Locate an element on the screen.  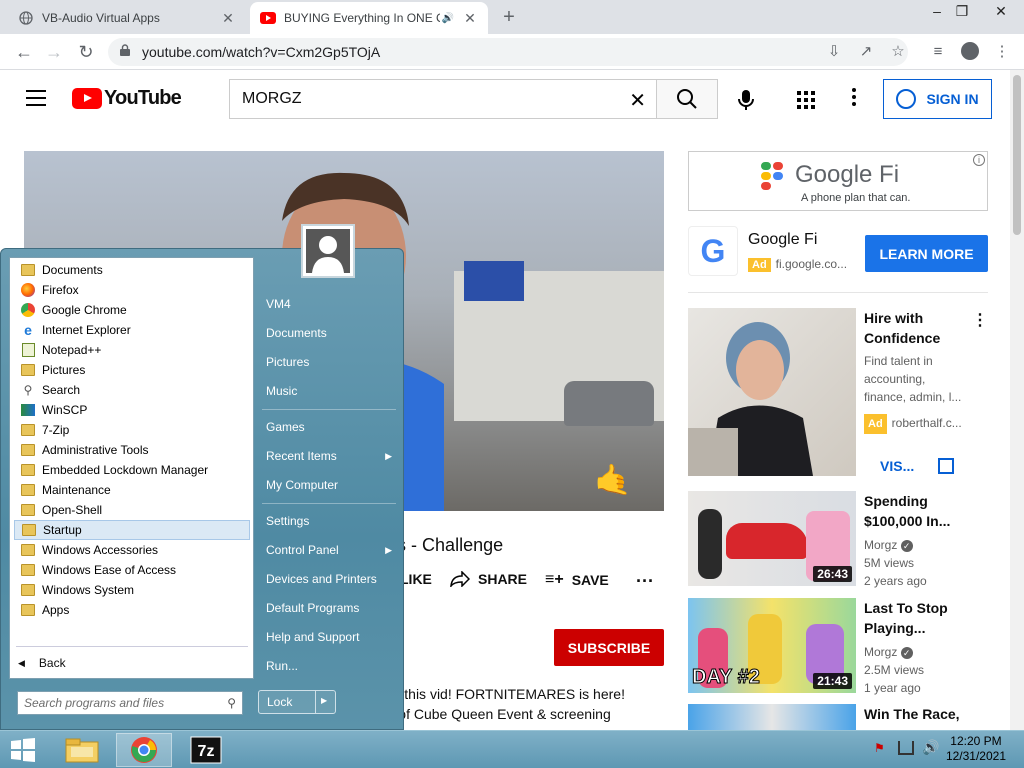
start-item-pictures: Pictures is located at coordinates (132, 370).